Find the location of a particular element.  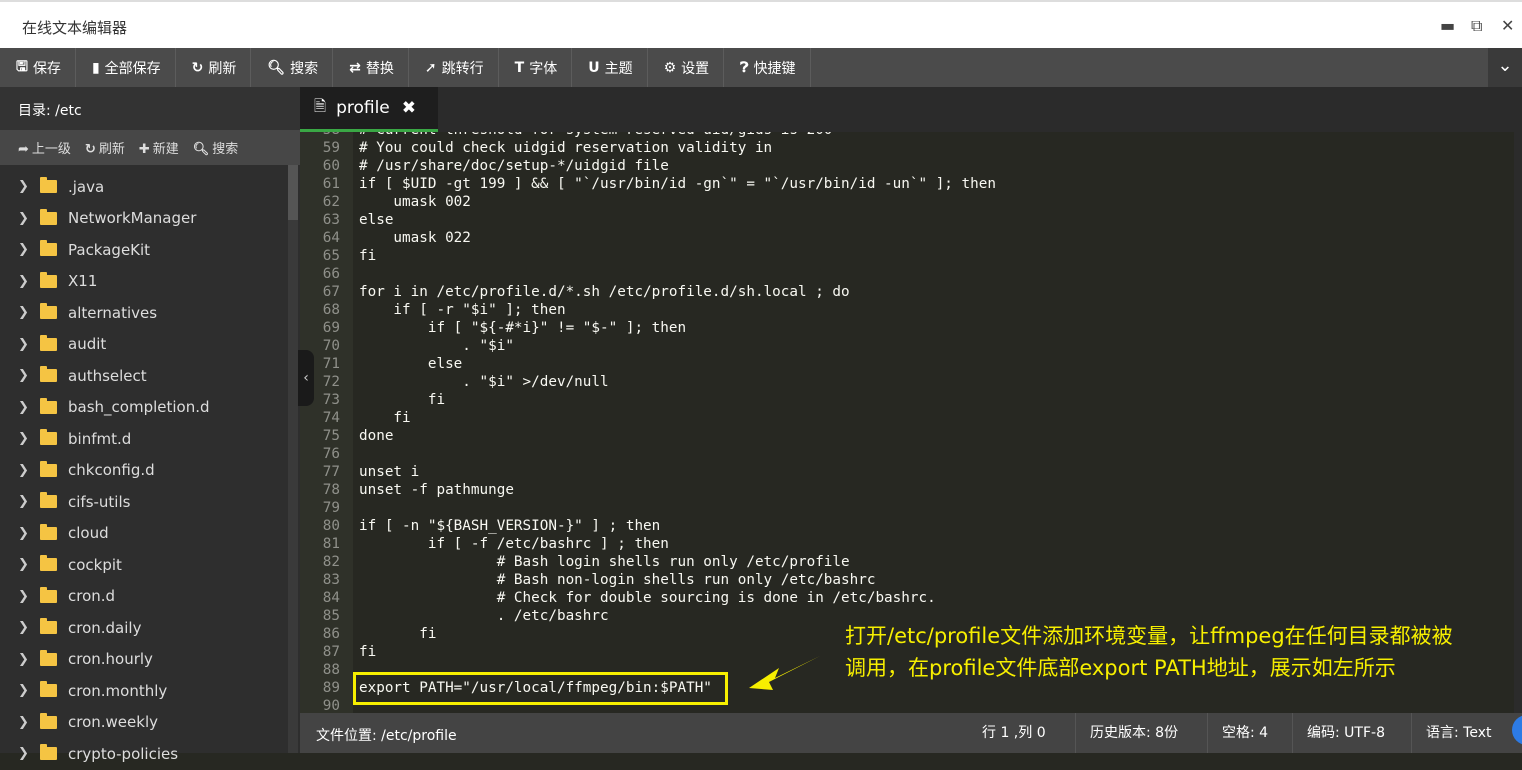

tree-item: ❯ alternatives is located at coordinates (144, 313).